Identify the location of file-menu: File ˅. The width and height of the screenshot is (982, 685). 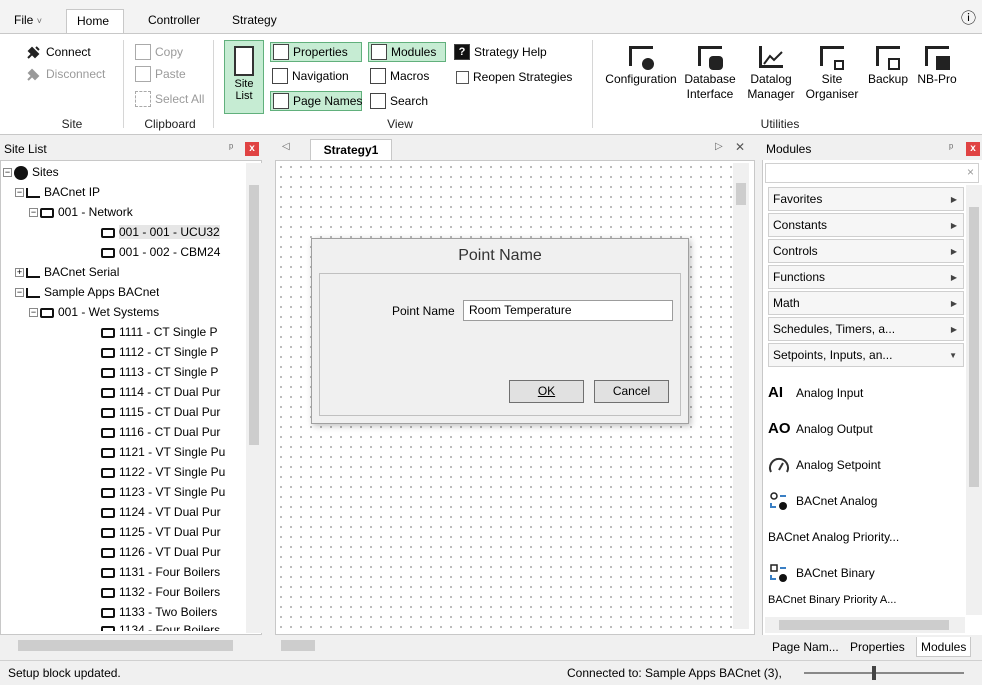
(28, 21).